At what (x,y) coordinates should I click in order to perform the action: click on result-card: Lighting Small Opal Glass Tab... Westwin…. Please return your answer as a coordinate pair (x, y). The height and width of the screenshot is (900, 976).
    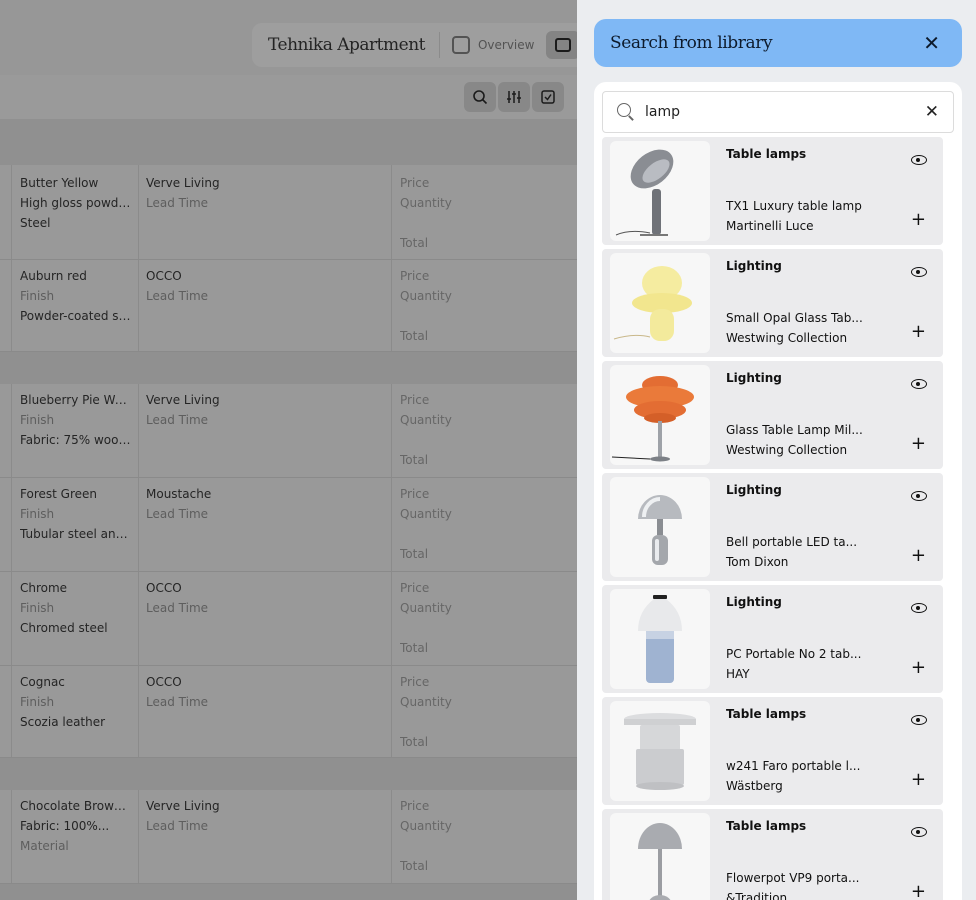
    Looking at the image, I should click on (772, 303).